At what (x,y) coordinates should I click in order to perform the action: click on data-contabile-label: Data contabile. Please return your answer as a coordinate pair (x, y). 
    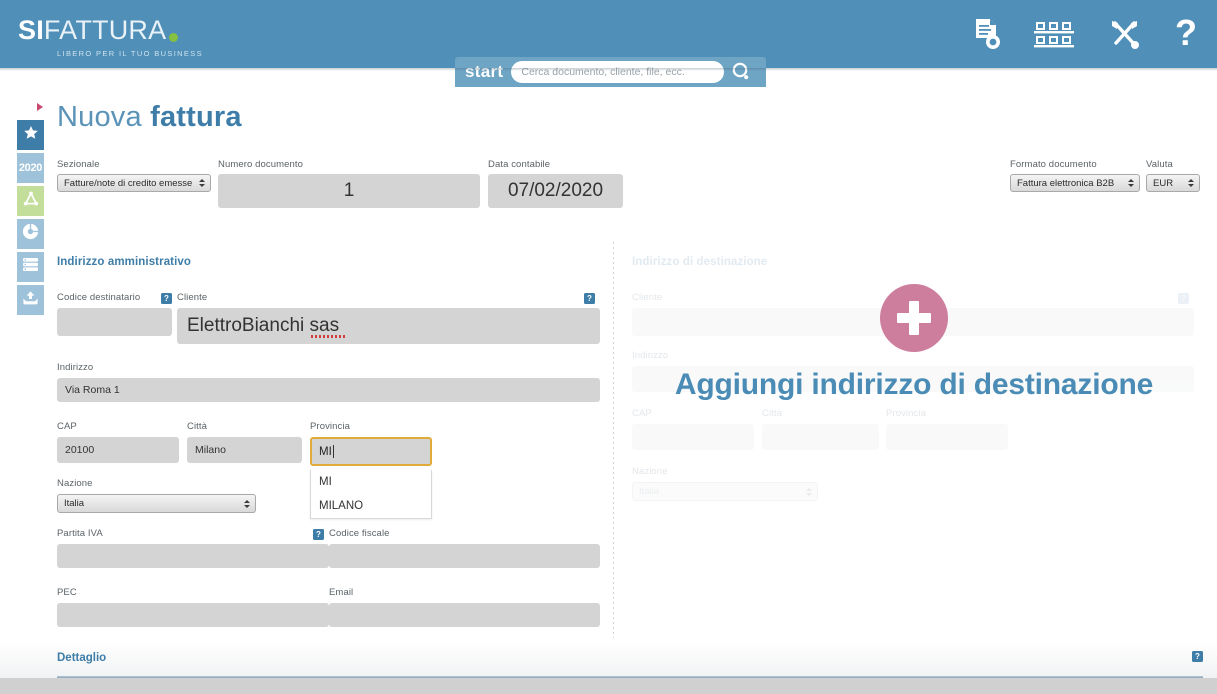
    Looking at the image, I should click on (519, 164).